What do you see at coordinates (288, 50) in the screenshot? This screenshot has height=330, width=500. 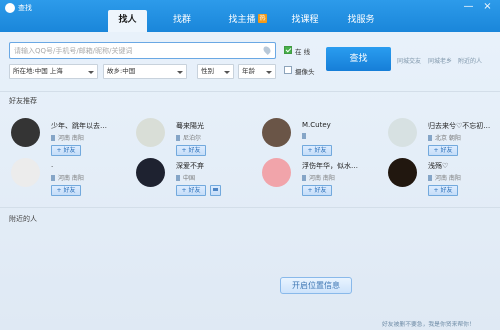 I see `online-checkbox` at bounding box center [288, 50].